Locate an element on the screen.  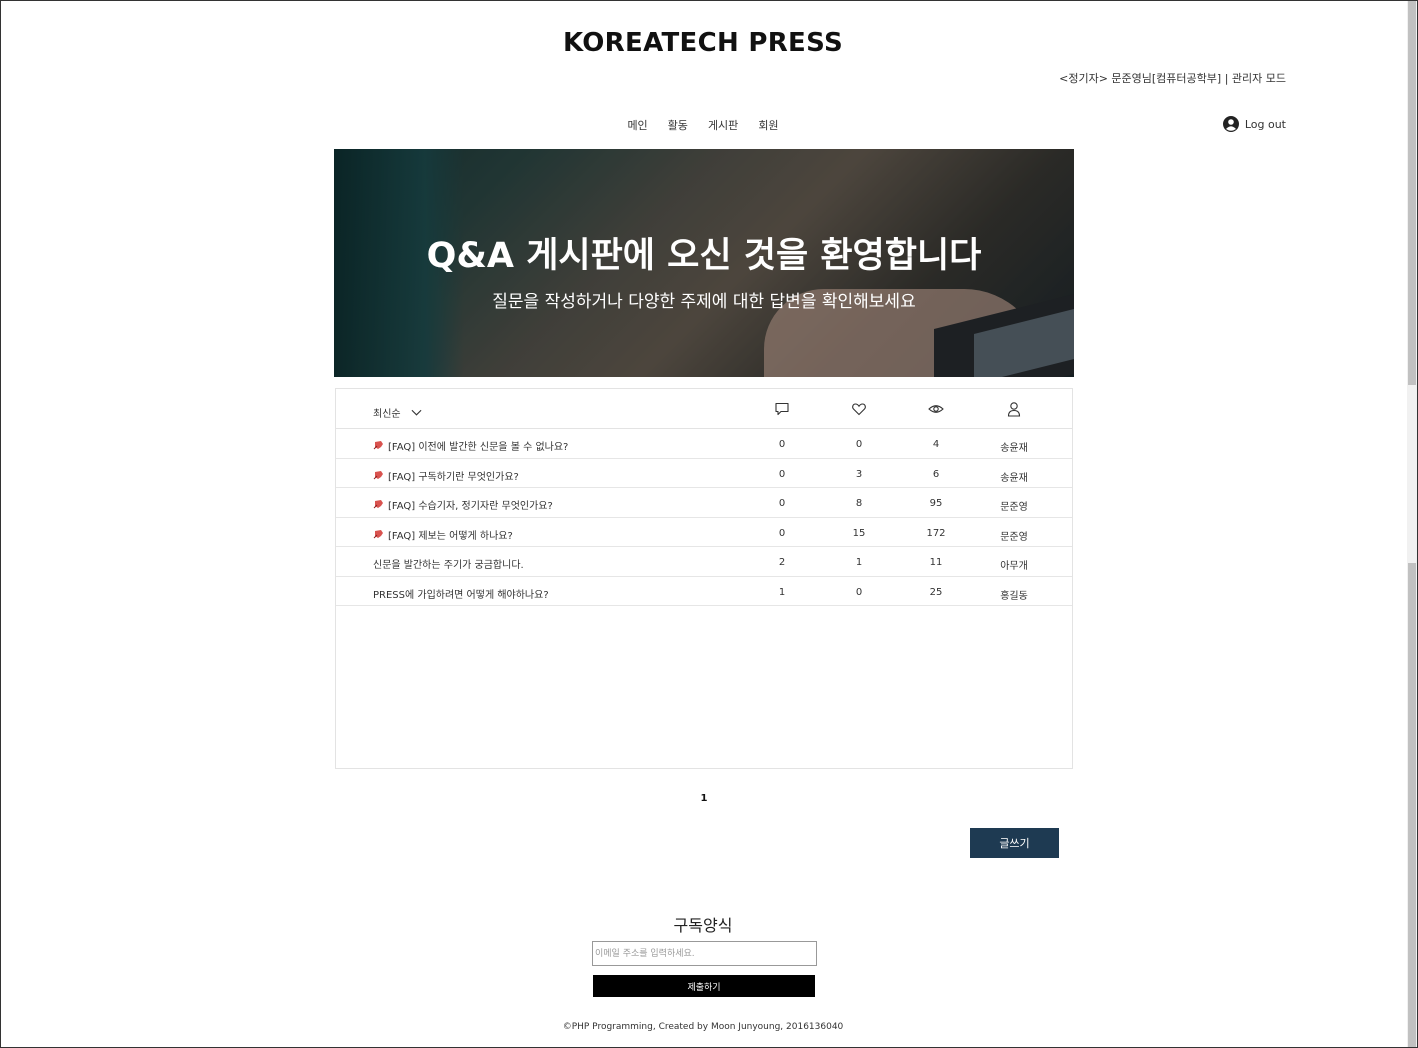
like-count: 8 is located at coordinates (859, 503).